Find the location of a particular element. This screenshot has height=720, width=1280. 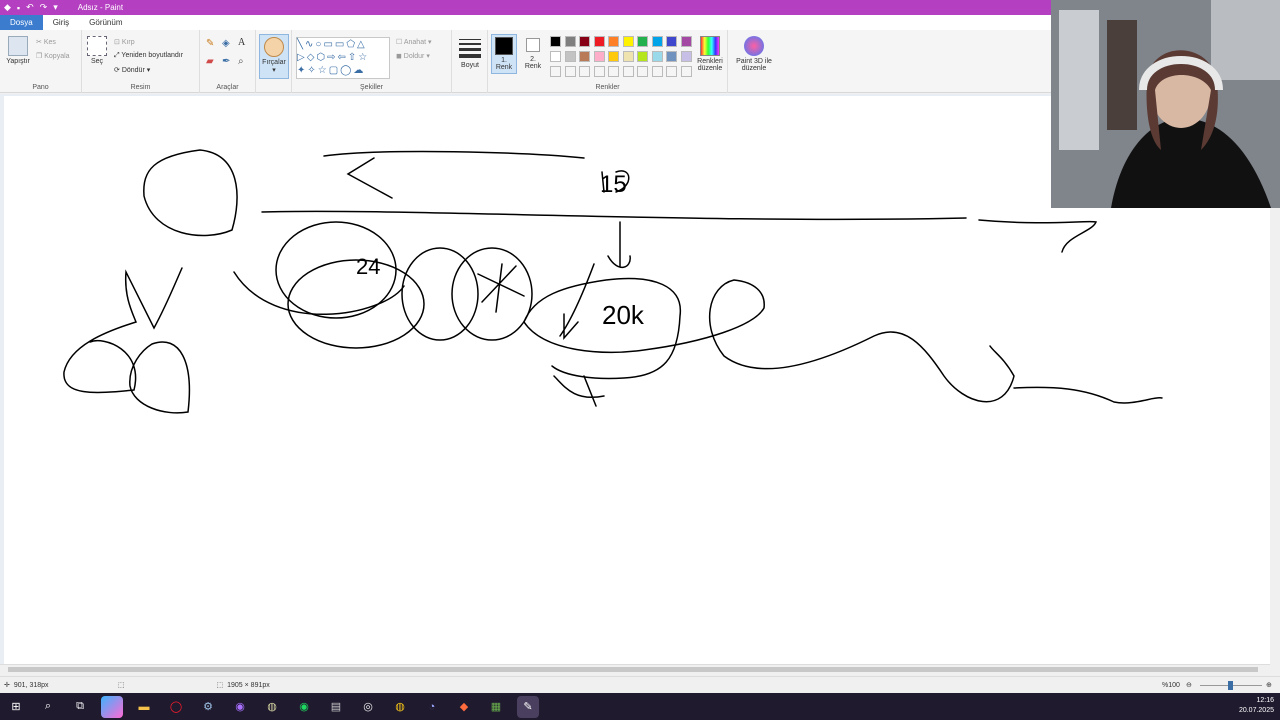

color1-swatch is located at coordinates (504, 46).